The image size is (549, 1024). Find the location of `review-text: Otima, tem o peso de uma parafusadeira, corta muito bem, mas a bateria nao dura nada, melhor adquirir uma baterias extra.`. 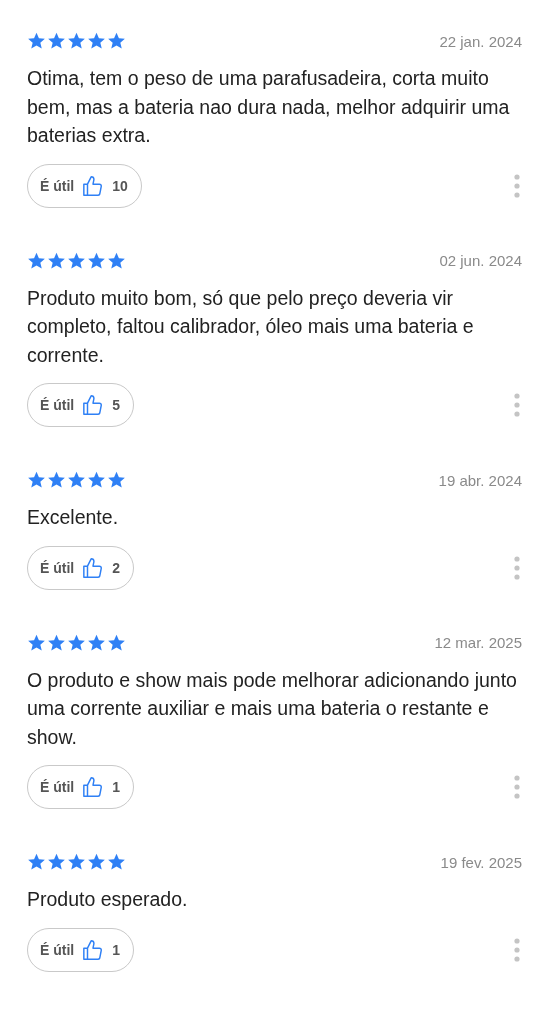

review-text: Otima, tem o peso de uma parafusadeira, corta muito bem, mas a bateria nao dura nada, melhor adquirir uma baterias extra. is located at coordinates (269, 107).